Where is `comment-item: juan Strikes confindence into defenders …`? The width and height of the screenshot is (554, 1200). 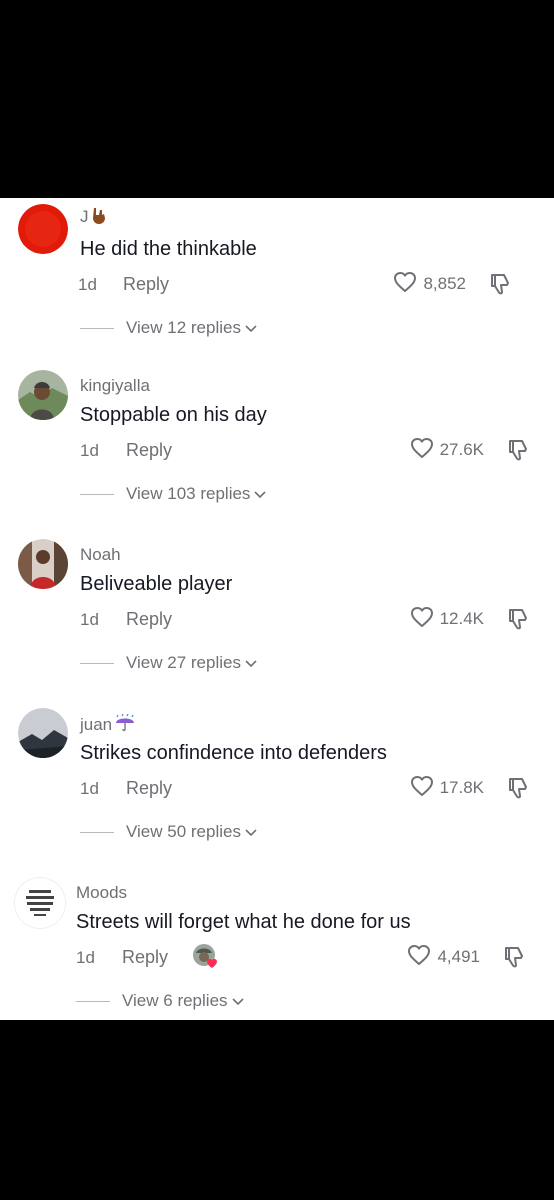 comment-item: juan Strikes confindence into defenders … is located at coordinates (277, 788).